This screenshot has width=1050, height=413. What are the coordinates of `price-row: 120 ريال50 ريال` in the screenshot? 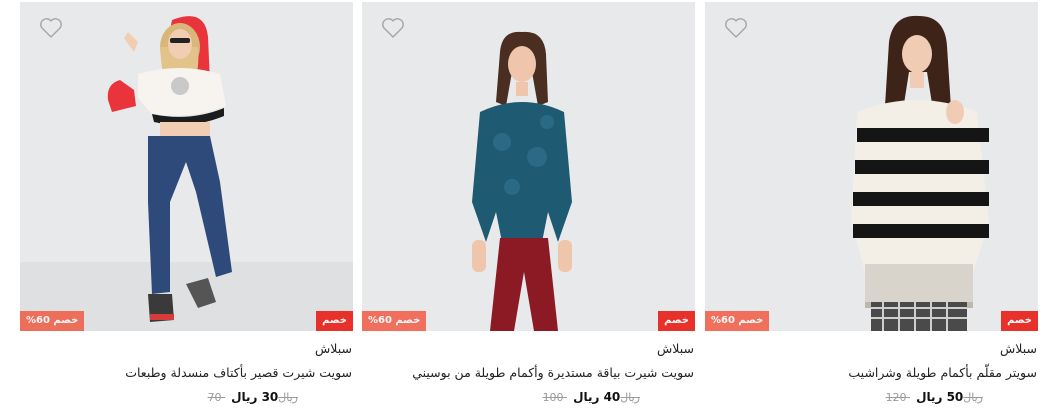 It's located at (934, 399).